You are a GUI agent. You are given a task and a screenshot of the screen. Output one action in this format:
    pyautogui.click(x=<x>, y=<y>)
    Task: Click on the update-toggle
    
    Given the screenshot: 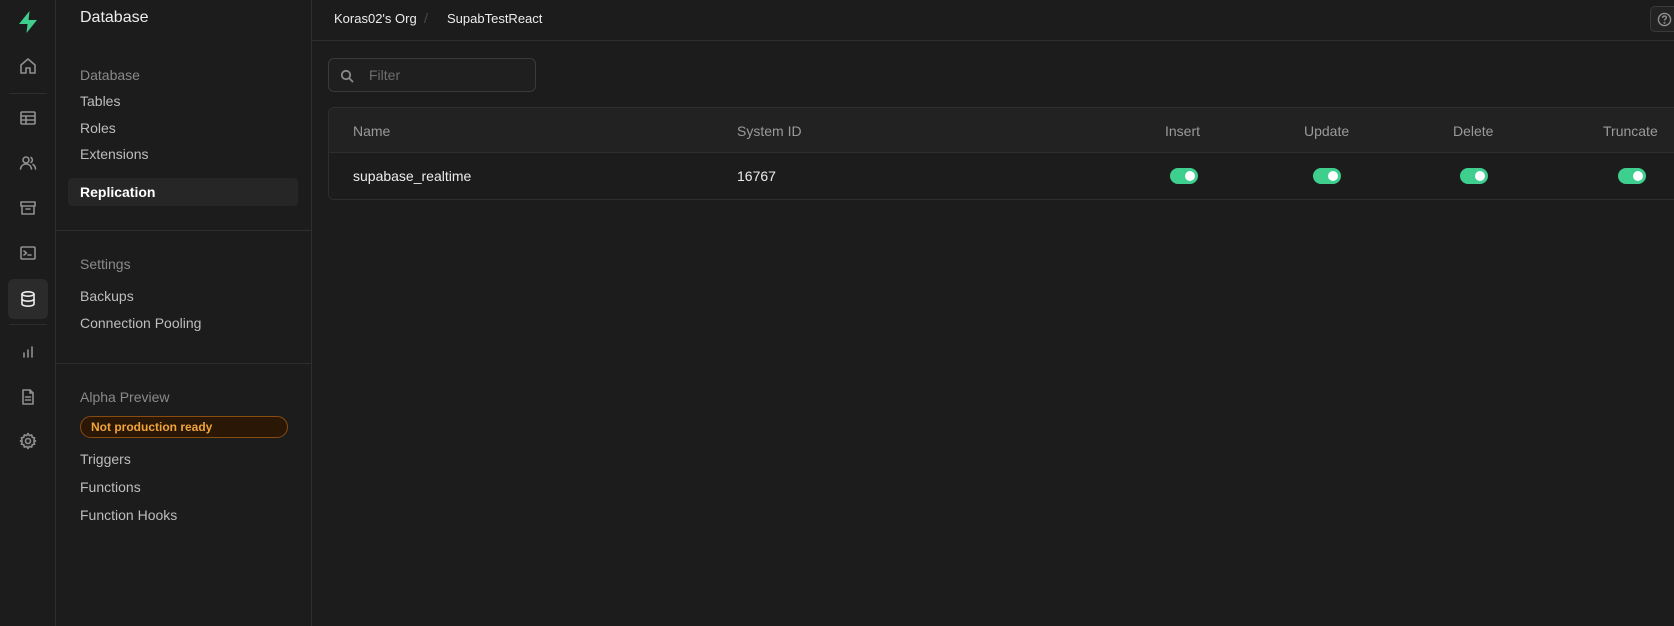 What is the action you would take?
    pyautogui.click(x=1327, y=176)
    